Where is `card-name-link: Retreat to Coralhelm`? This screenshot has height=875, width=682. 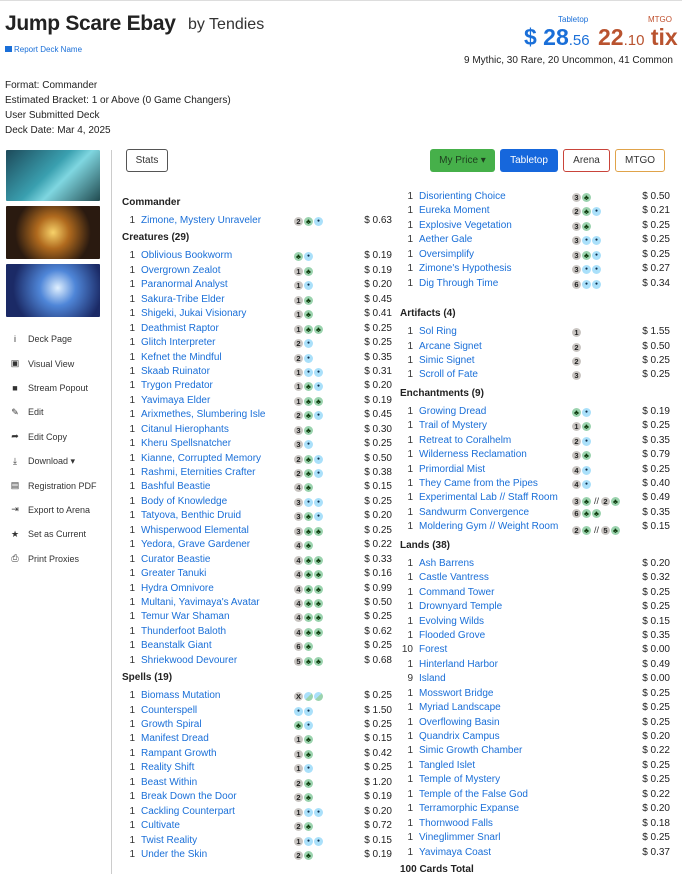 card-name-link: Retreat to Coralhelm is located at coordinates (465, 441).